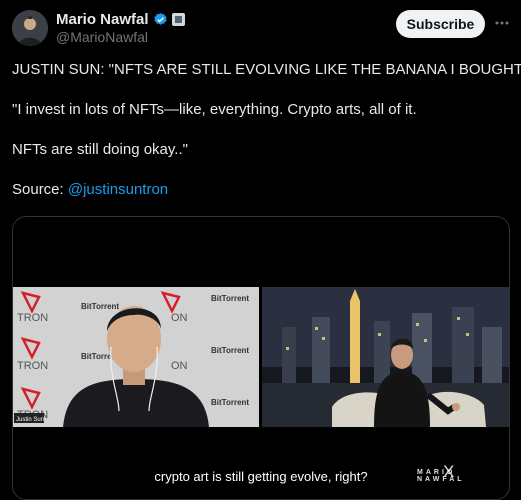  I want to click on author-avatar, so click(30, 28).